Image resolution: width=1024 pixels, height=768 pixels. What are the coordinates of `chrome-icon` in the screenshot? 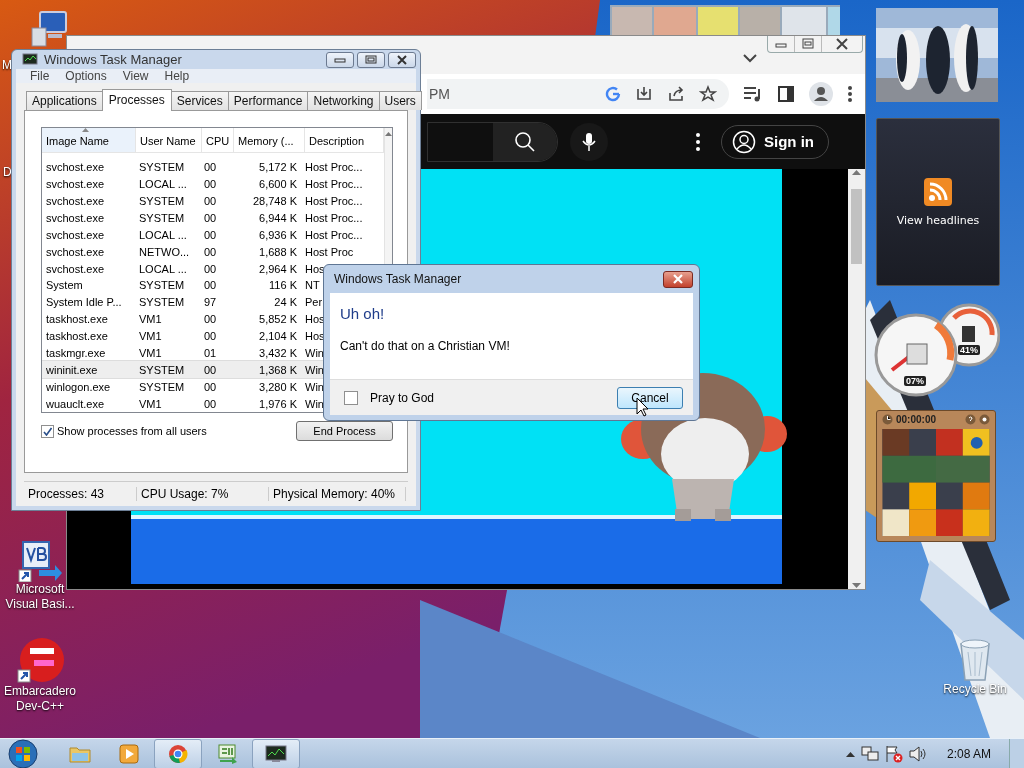 It's located at (178, 754).